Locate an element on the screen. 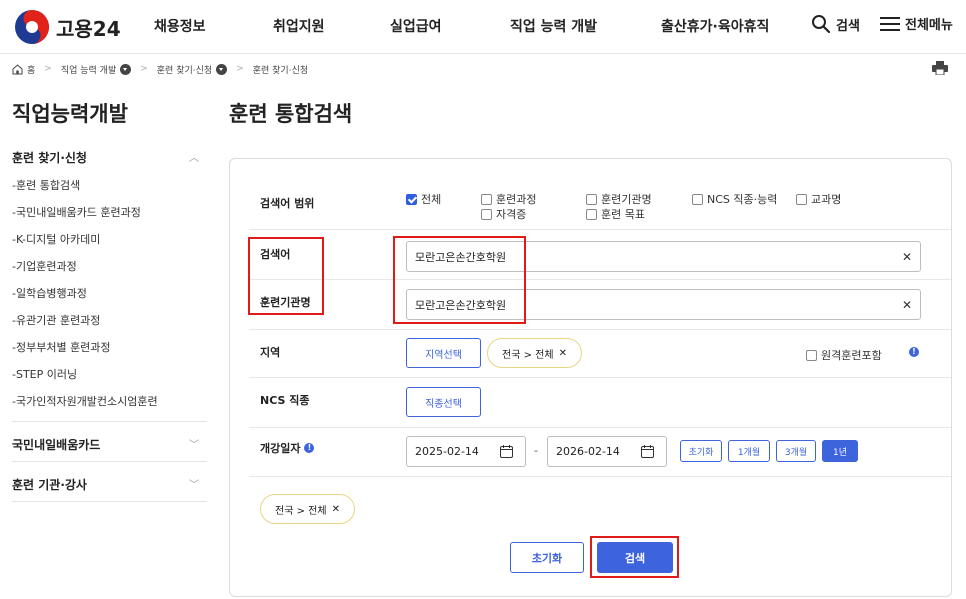 This screenshot has height=599, width=966. logo-text: 고용24 is located at coordinates (88, 28).